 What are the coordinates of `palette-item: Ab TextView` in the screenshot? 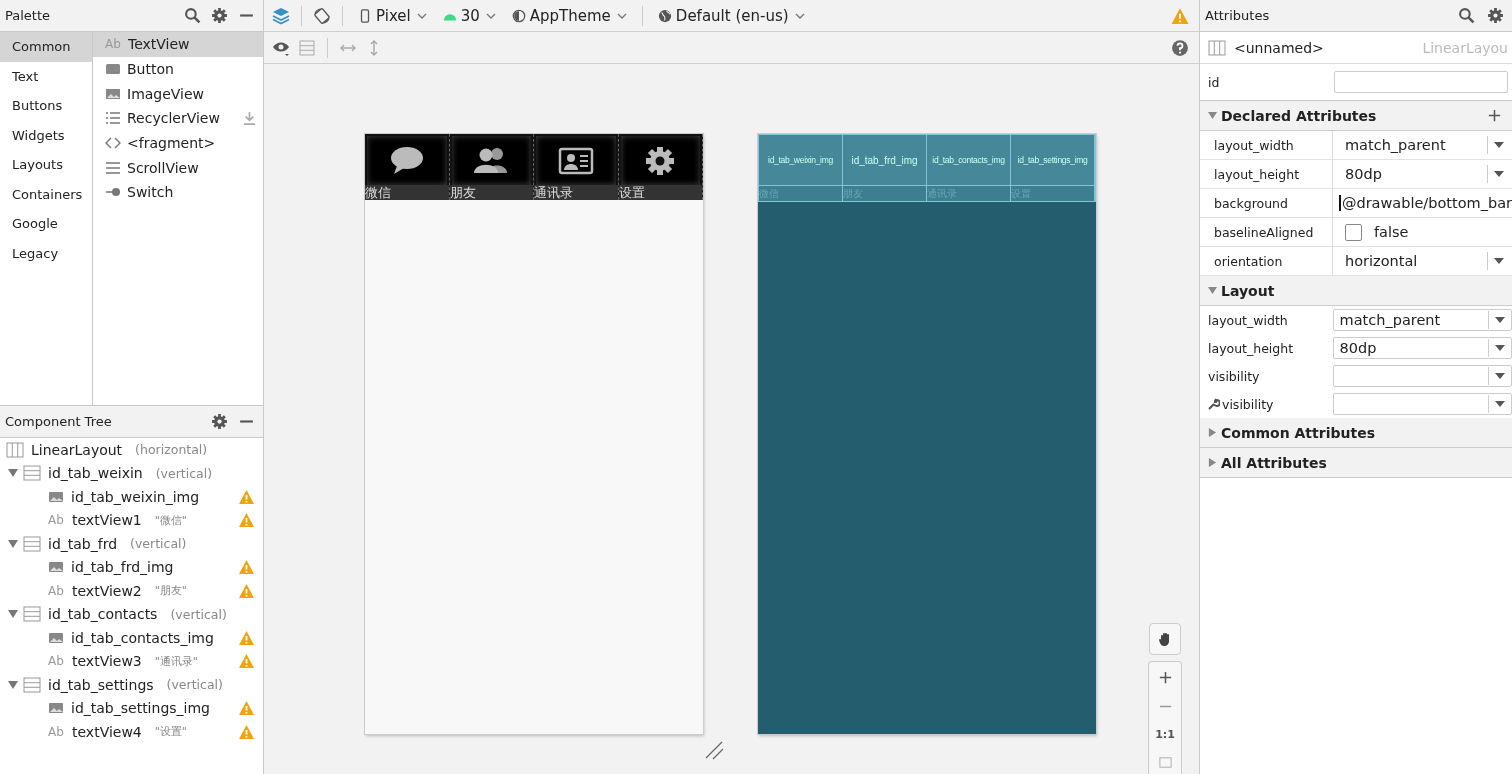 It's located at (178, 44).